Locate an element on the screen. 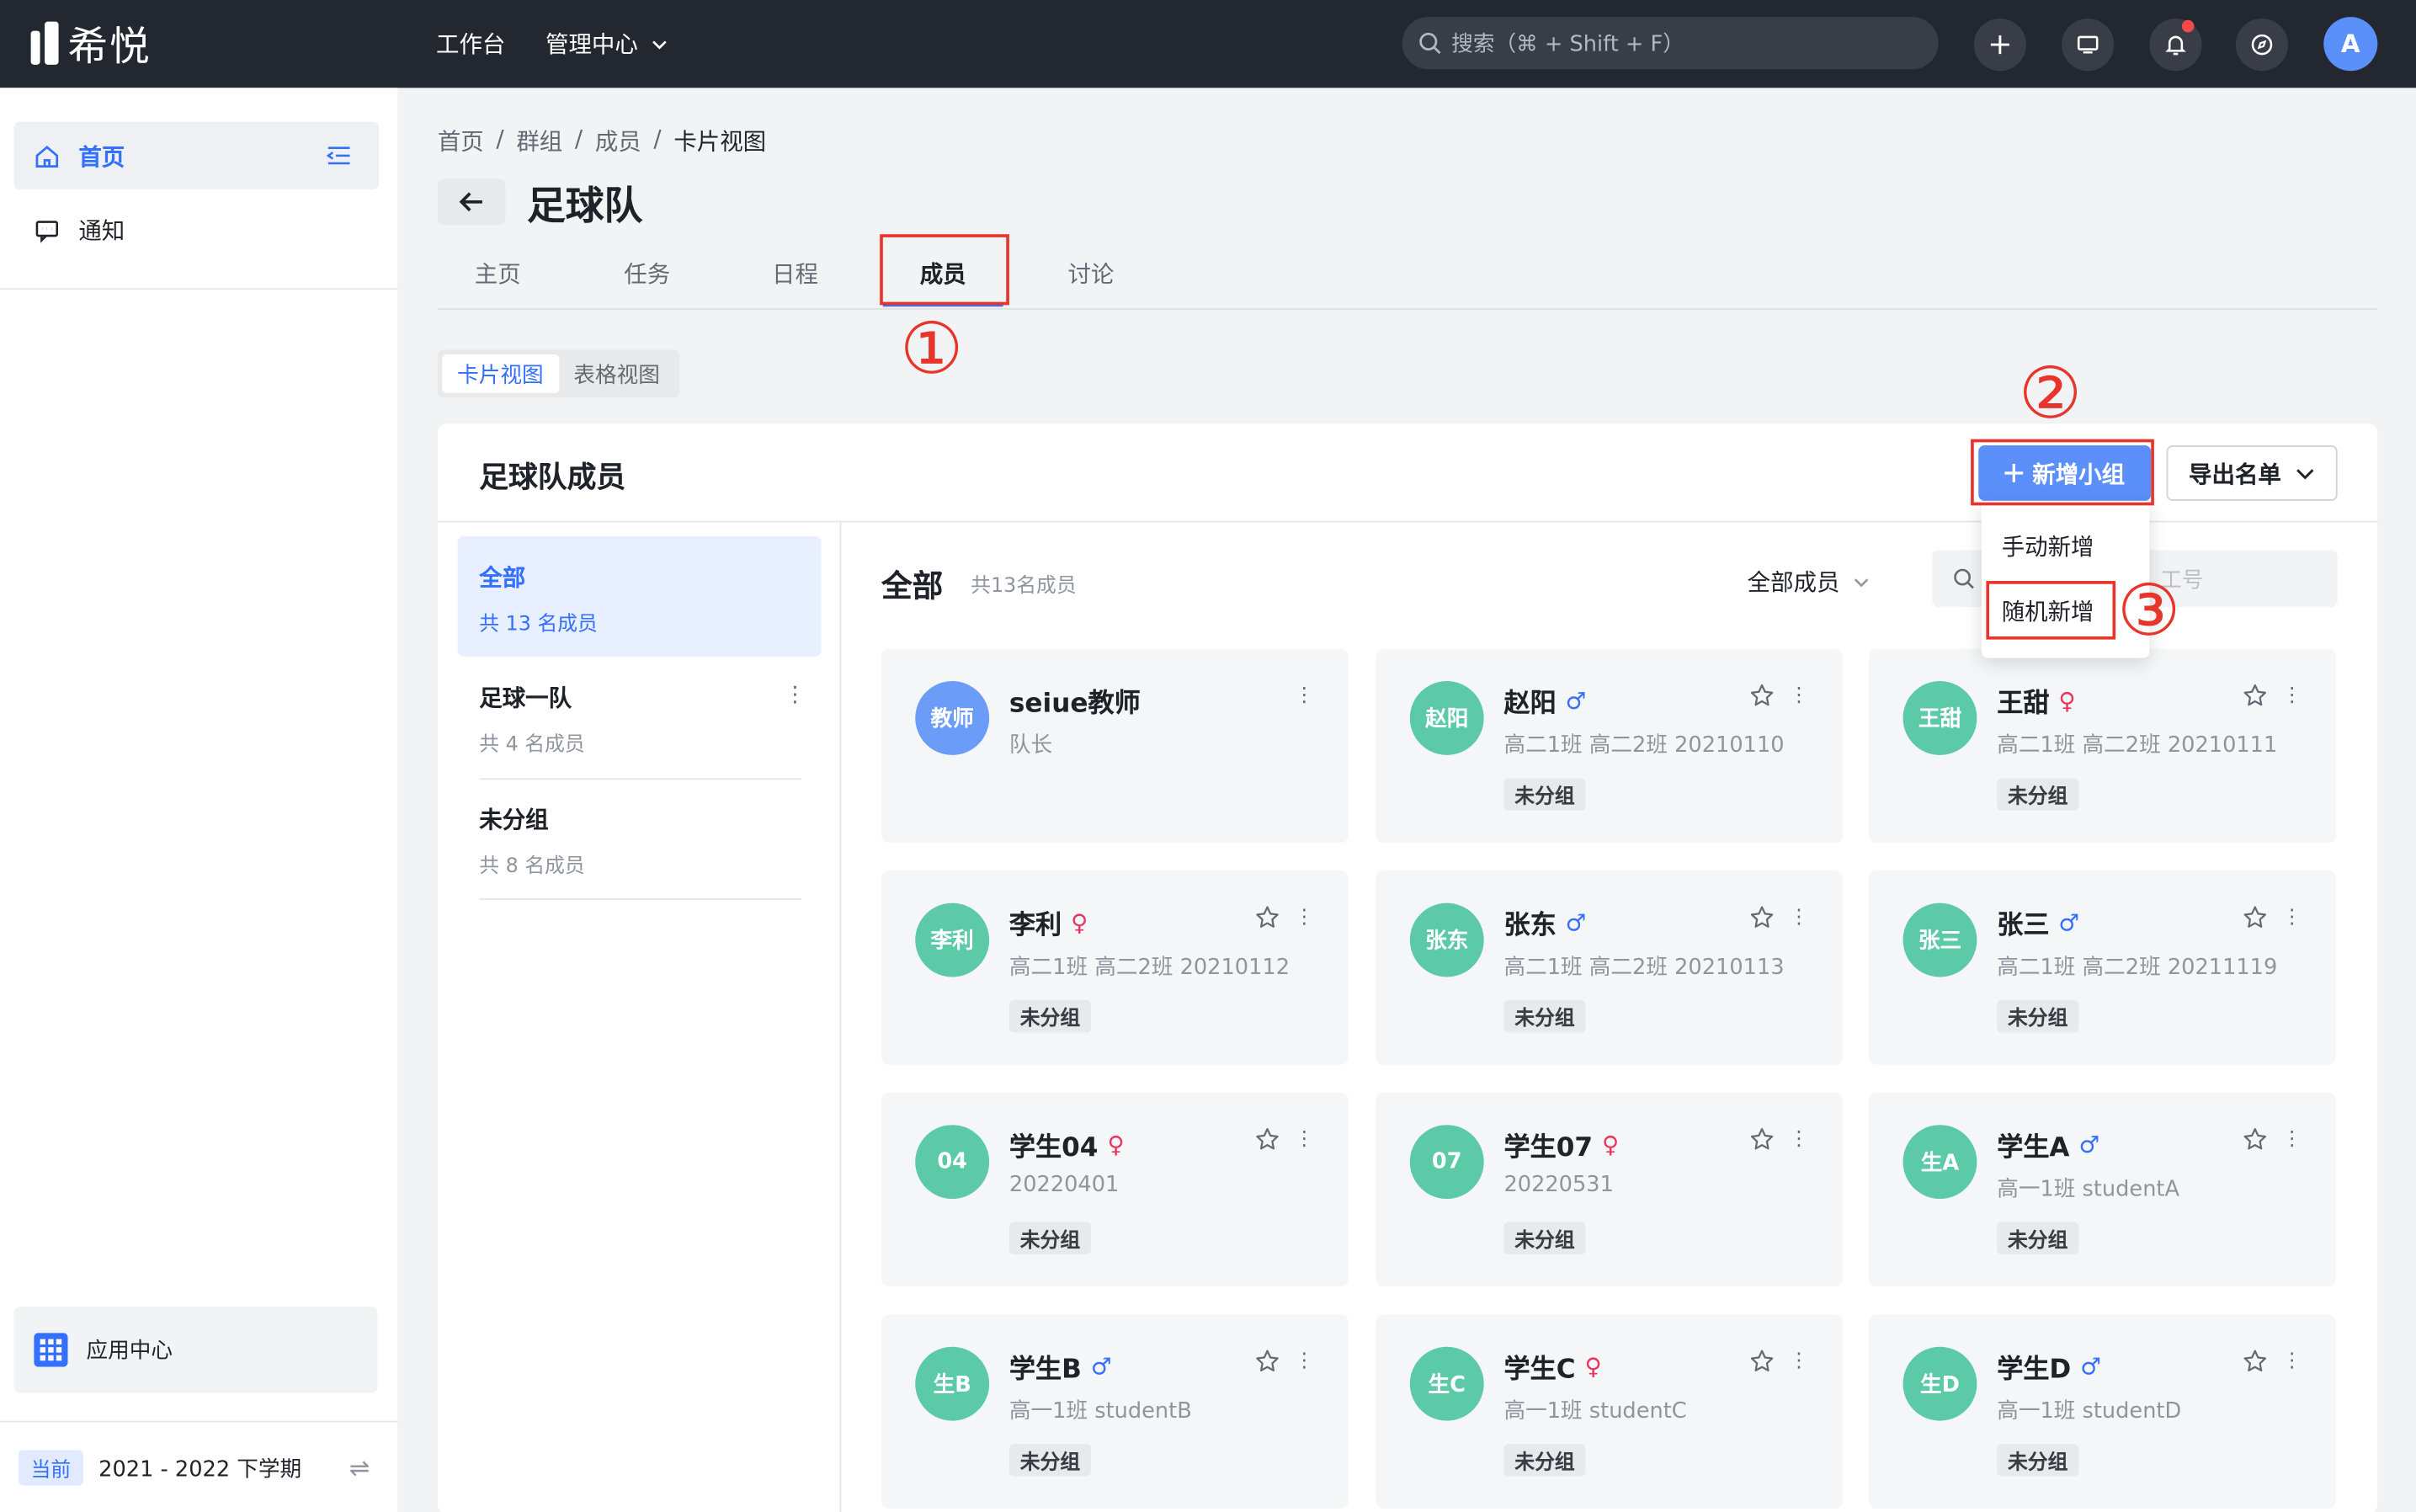  swap-icon: ⇌ is located at coordinates (359, 1468).